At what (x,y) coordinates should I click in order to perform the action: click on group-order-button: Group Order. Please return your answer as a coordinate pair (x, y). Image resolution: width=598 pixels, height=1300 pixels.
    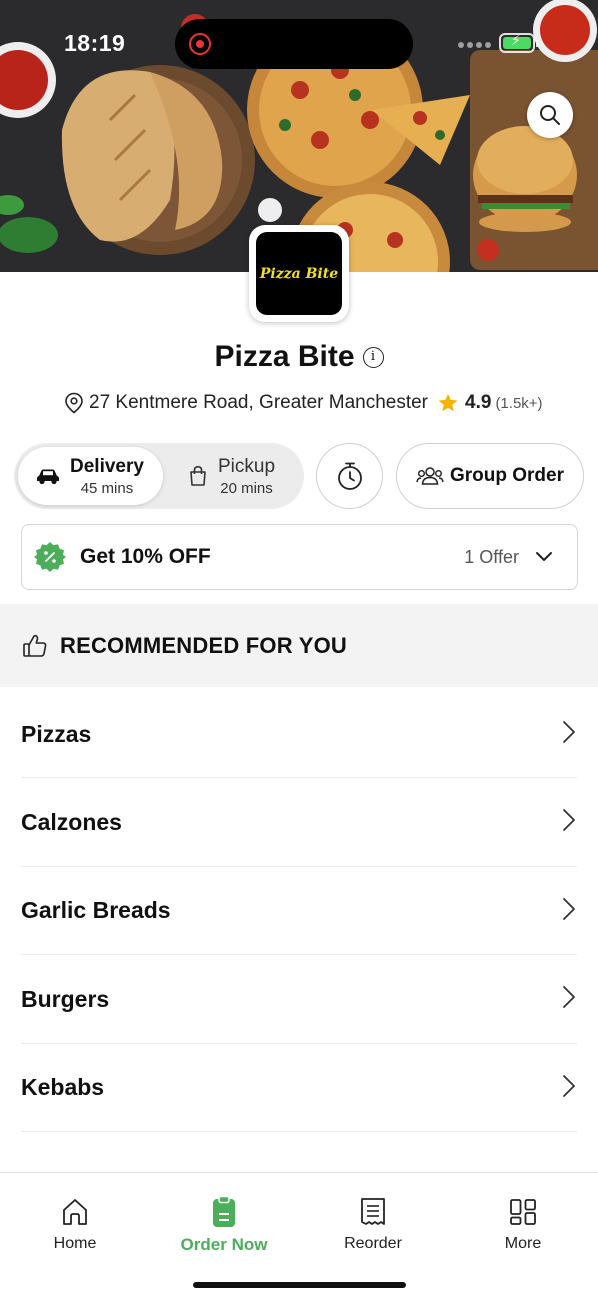
    Looking at the image, I should click on (490, 476).